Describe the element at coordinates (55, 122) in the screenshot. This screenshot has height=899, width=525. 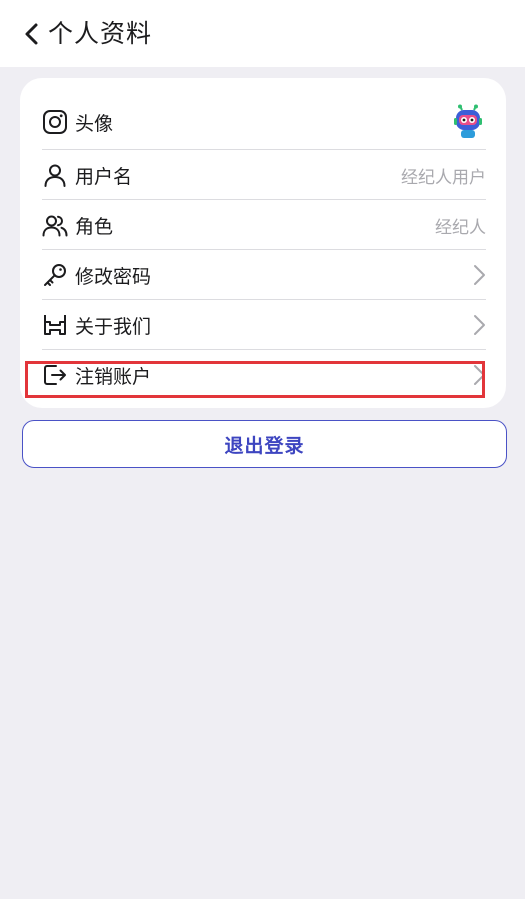
I see `instagram-icon` at that location.